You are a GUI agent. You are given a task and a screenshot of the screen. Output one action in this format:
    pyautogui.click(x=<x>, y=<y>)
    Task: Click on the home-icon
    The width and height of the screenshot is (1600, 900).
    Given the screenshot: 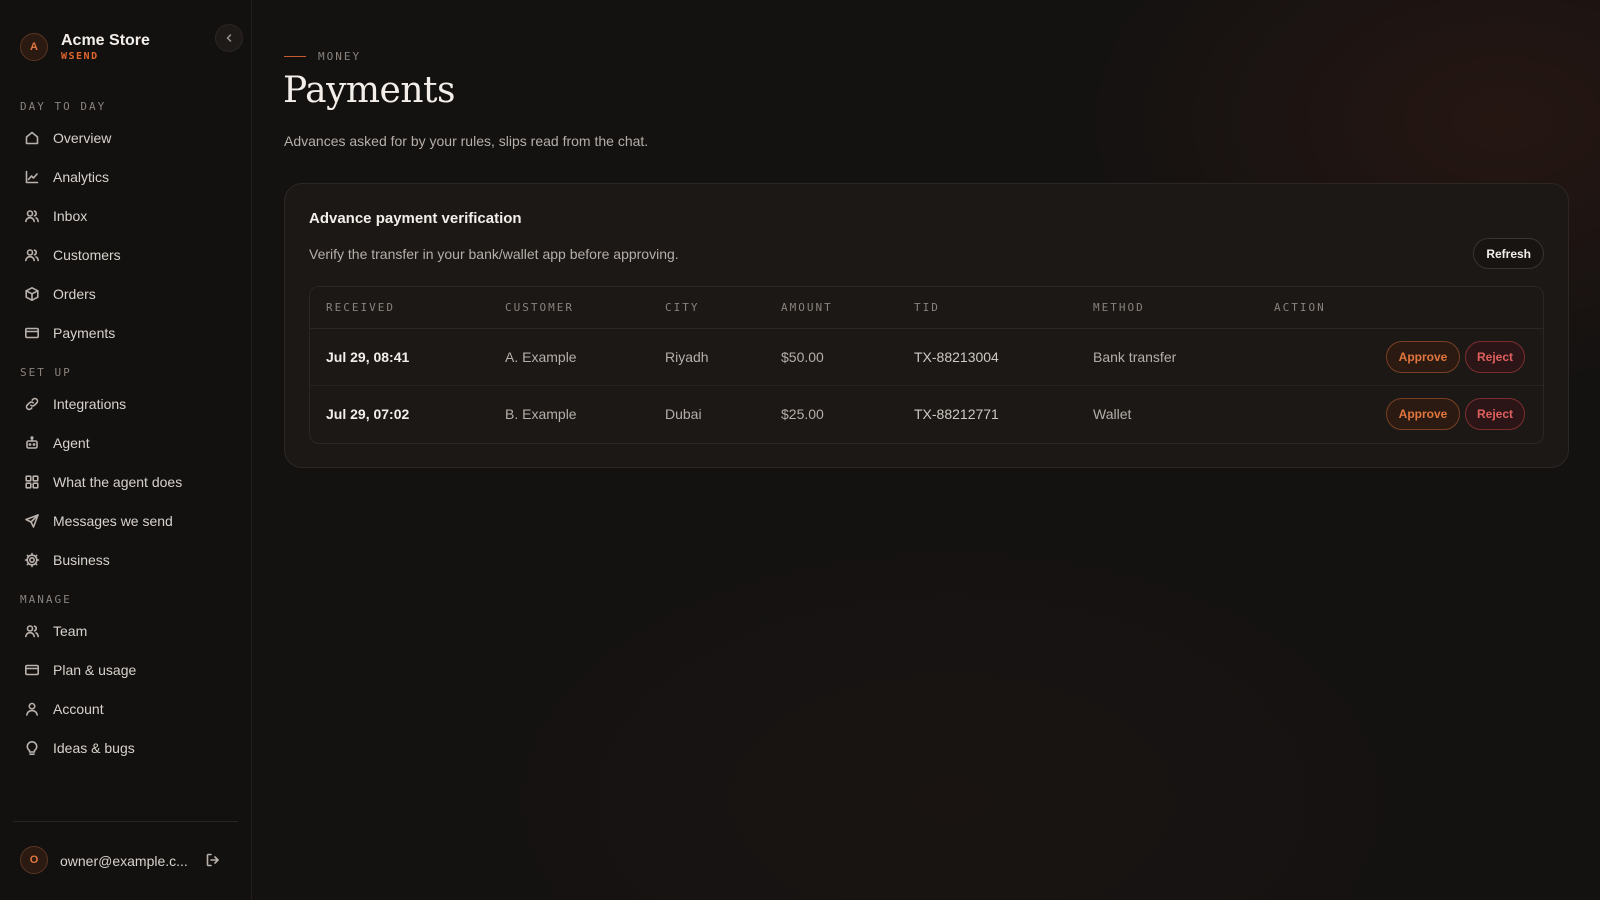 What is the action you would take?
    pyautogui.click(x=32, y=138)
    